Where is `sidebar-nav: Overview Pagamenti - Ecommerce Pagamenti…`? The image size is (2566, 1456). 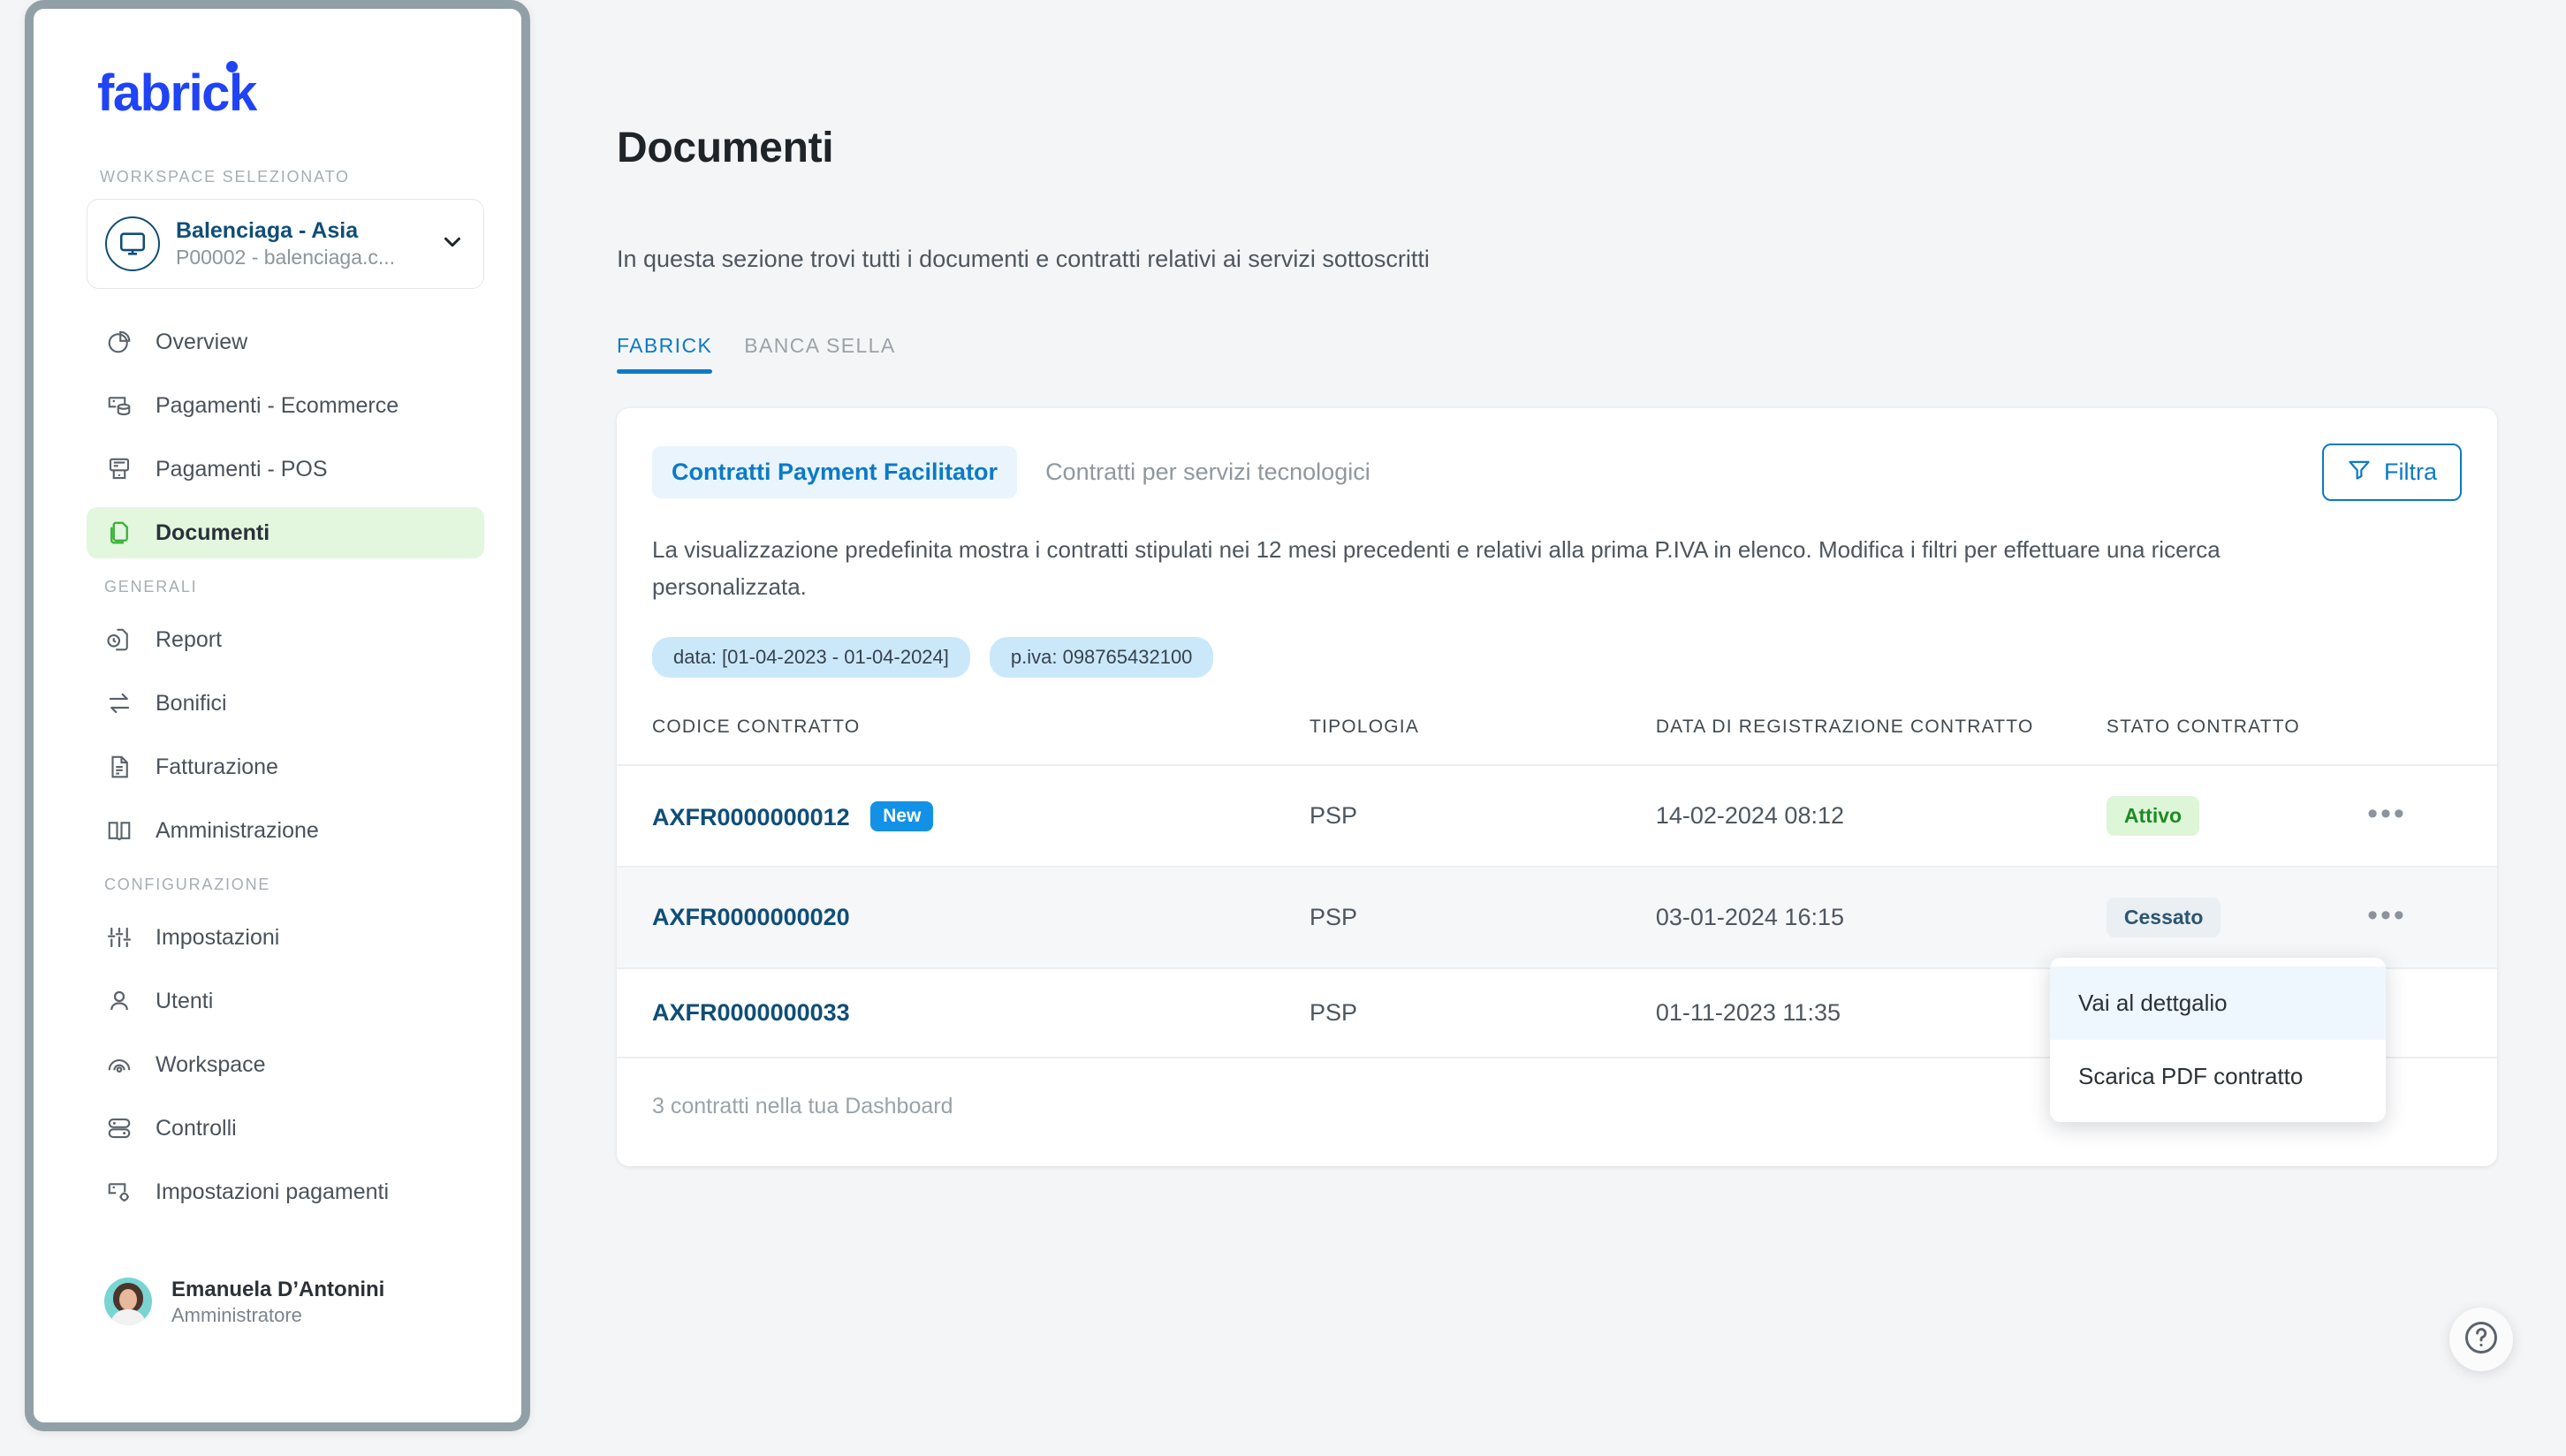
sidebar-nav: Overview Pagamenti - Ecommerce Pagamenti… is located at coordinates (285, 773).